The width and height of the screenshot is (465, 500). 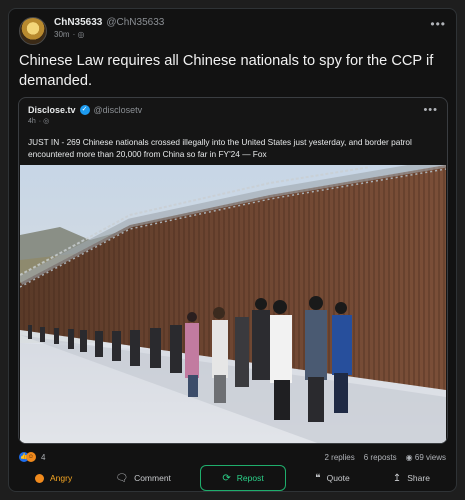 What do you see at coordinates (338, 478) in the screenshot?
I see `quote-label: Quote` at bounding box center [338, 478].